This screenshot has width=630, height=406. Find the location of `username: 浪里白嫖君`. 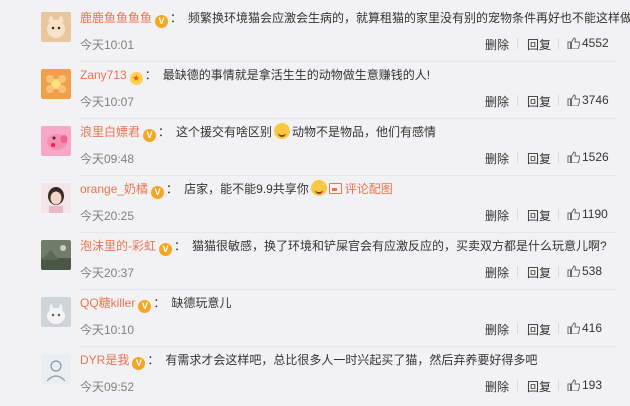

username: 浪里白嫖君 is located at coordinates (110, 132).